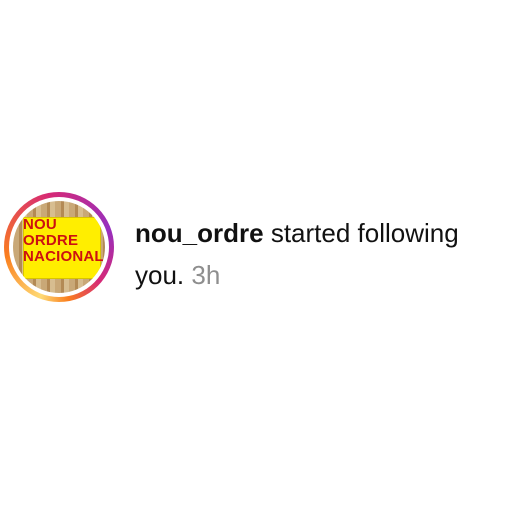 This screenshot has width=512, height=512. I want to click on notification-message: nou_ordre started following you. 3h, so click(321, 254).